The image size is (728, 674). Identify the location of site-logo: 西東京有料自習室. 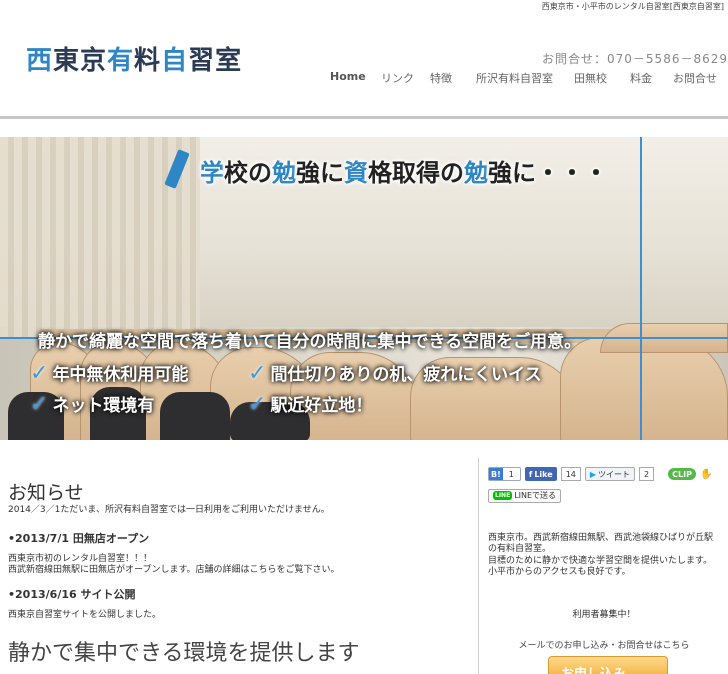
(134, 58).